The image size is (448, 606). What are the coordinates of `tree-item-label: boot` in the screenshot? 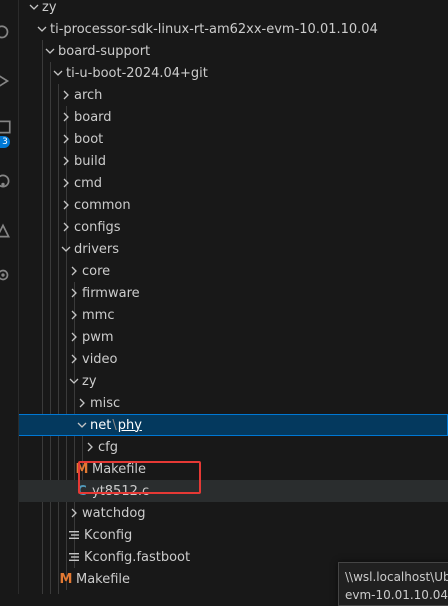 It's located at (89, 139).